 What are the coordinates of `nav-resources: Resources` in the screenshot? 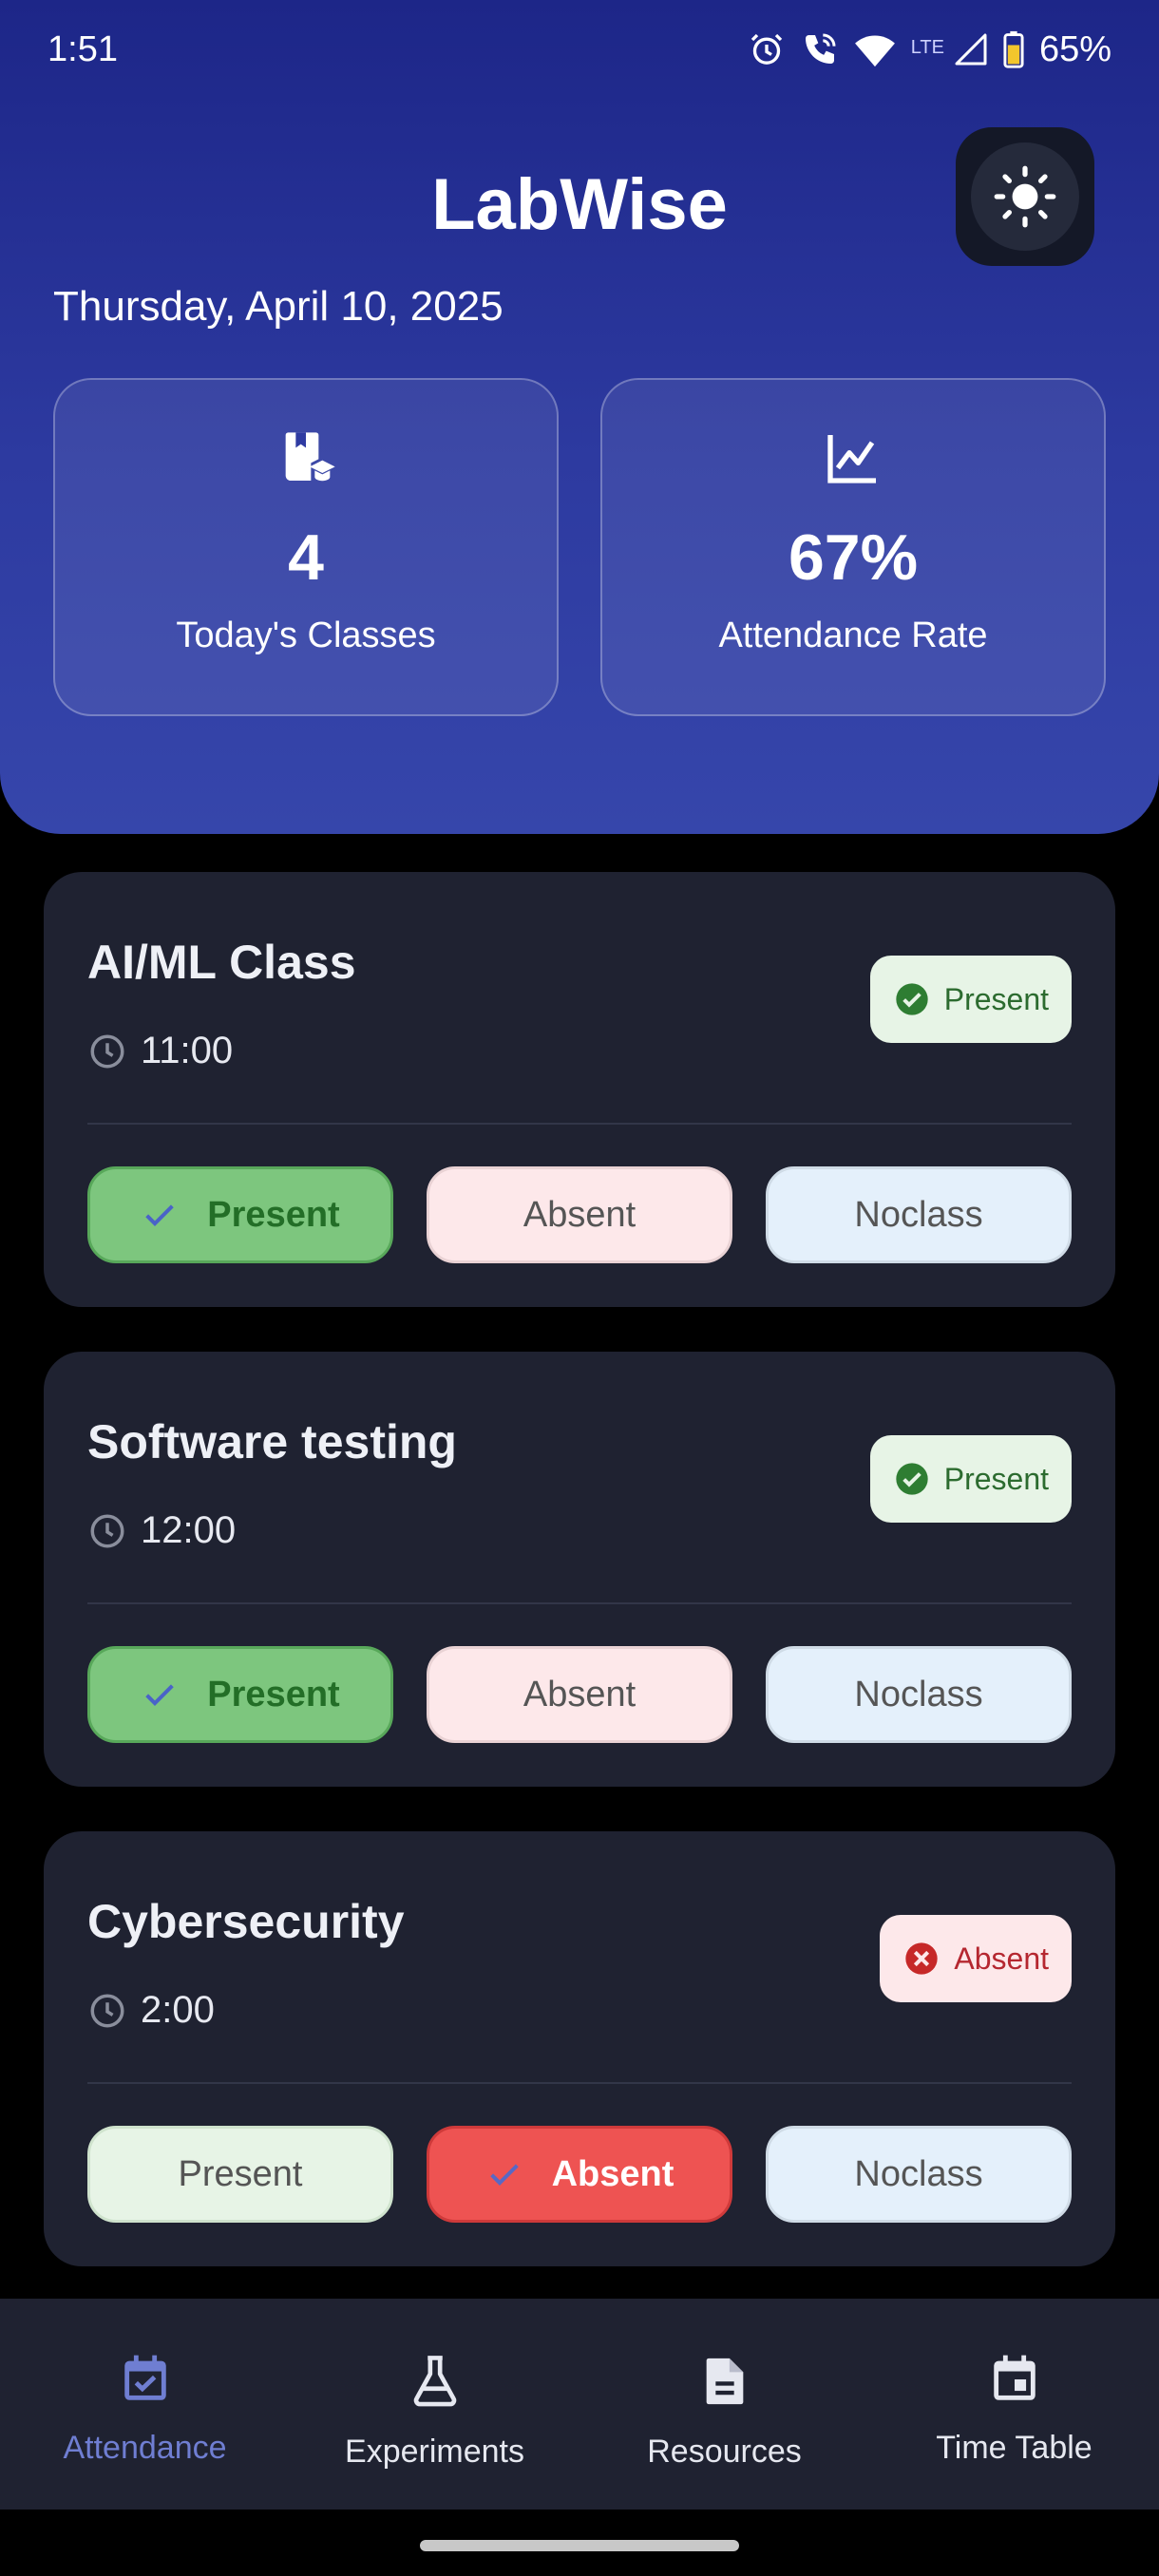 It's located at (724, 2404).